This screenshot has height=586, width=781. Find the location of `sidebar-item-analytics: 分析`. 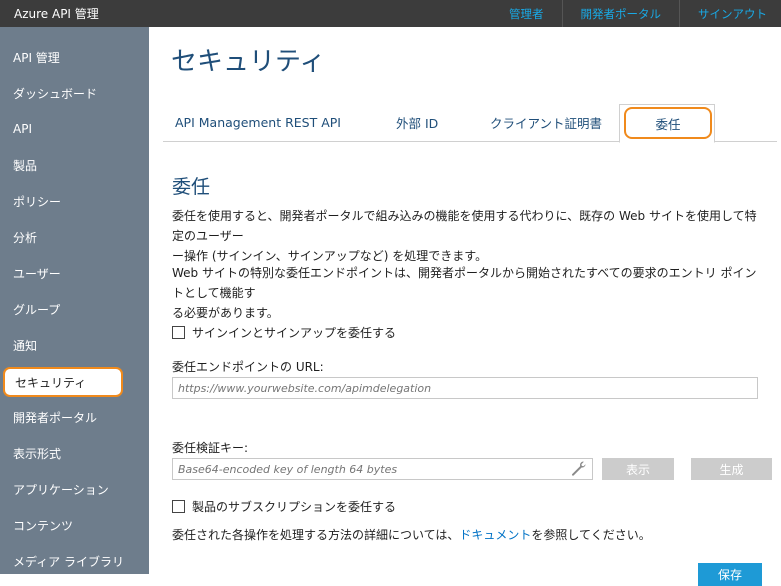

sidebar-item-analytics: 分析 is located at coordinates (74, 237).